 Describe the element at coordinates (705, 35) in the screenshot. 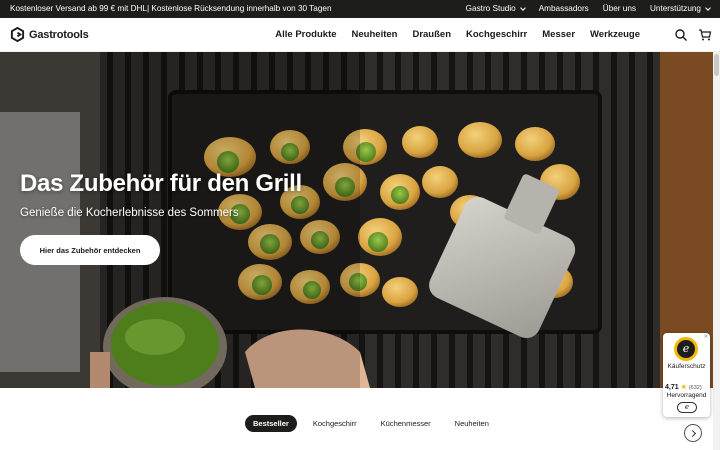

I see `cart-icon` at that location.